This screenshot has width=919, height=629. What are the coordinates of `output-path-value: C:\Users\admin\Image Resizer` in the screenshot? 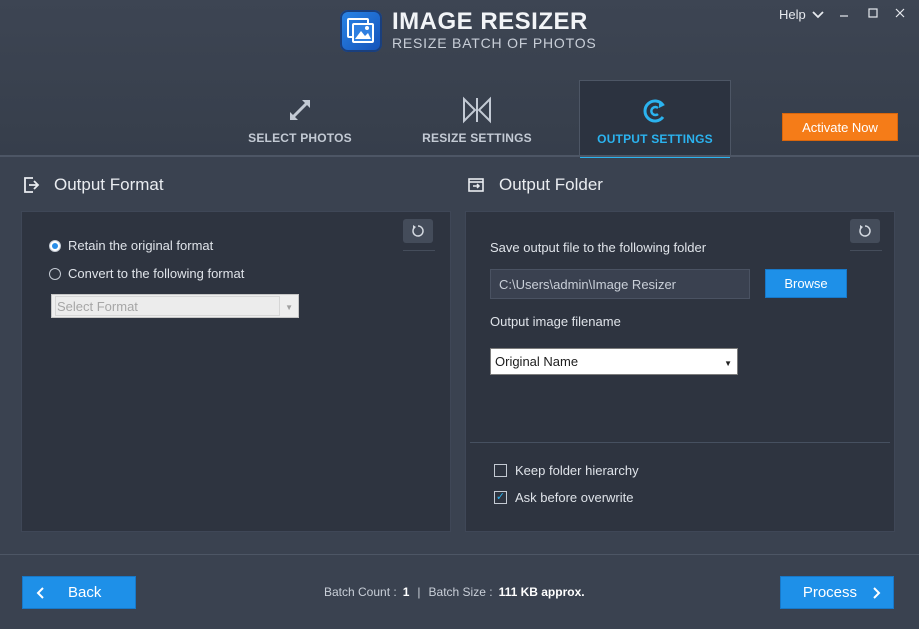 It's located at (587, 284).